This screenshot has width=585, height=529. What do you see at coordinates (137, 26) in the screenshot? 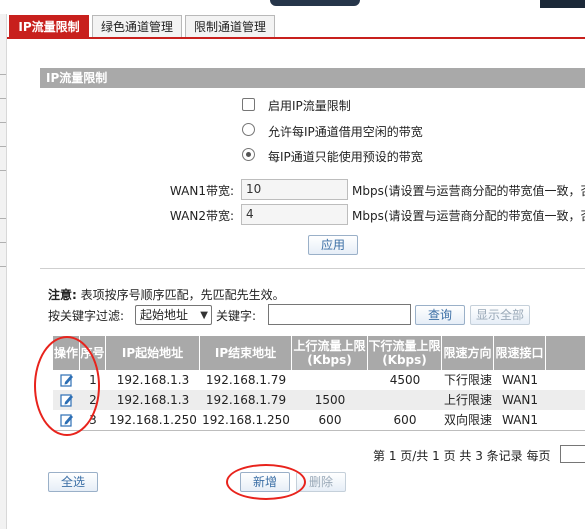
I see `tab-green-channel: 绿色通道管理` at bounding box center [137, 26].